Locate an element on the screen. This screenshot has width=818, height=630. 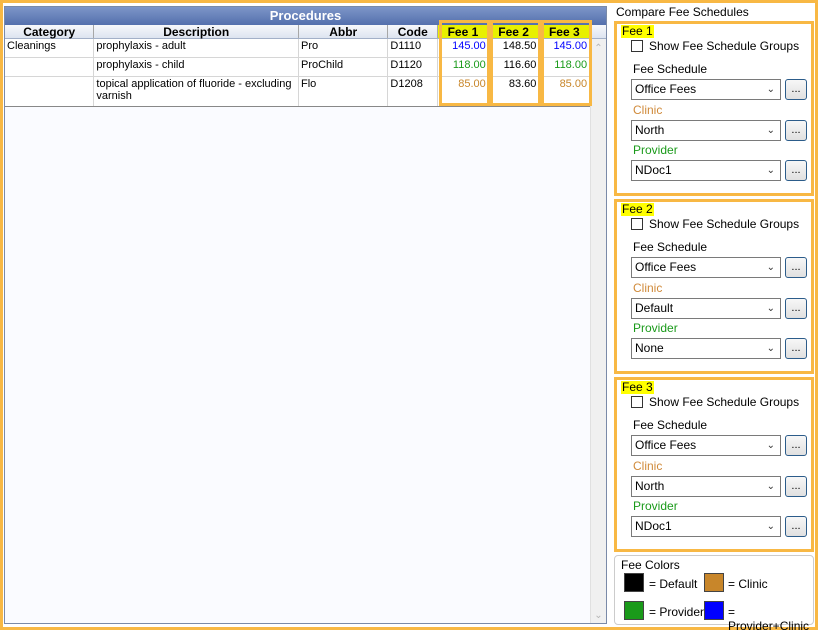
cell-fee3: 145.00 is located at coordinates (565, 48).